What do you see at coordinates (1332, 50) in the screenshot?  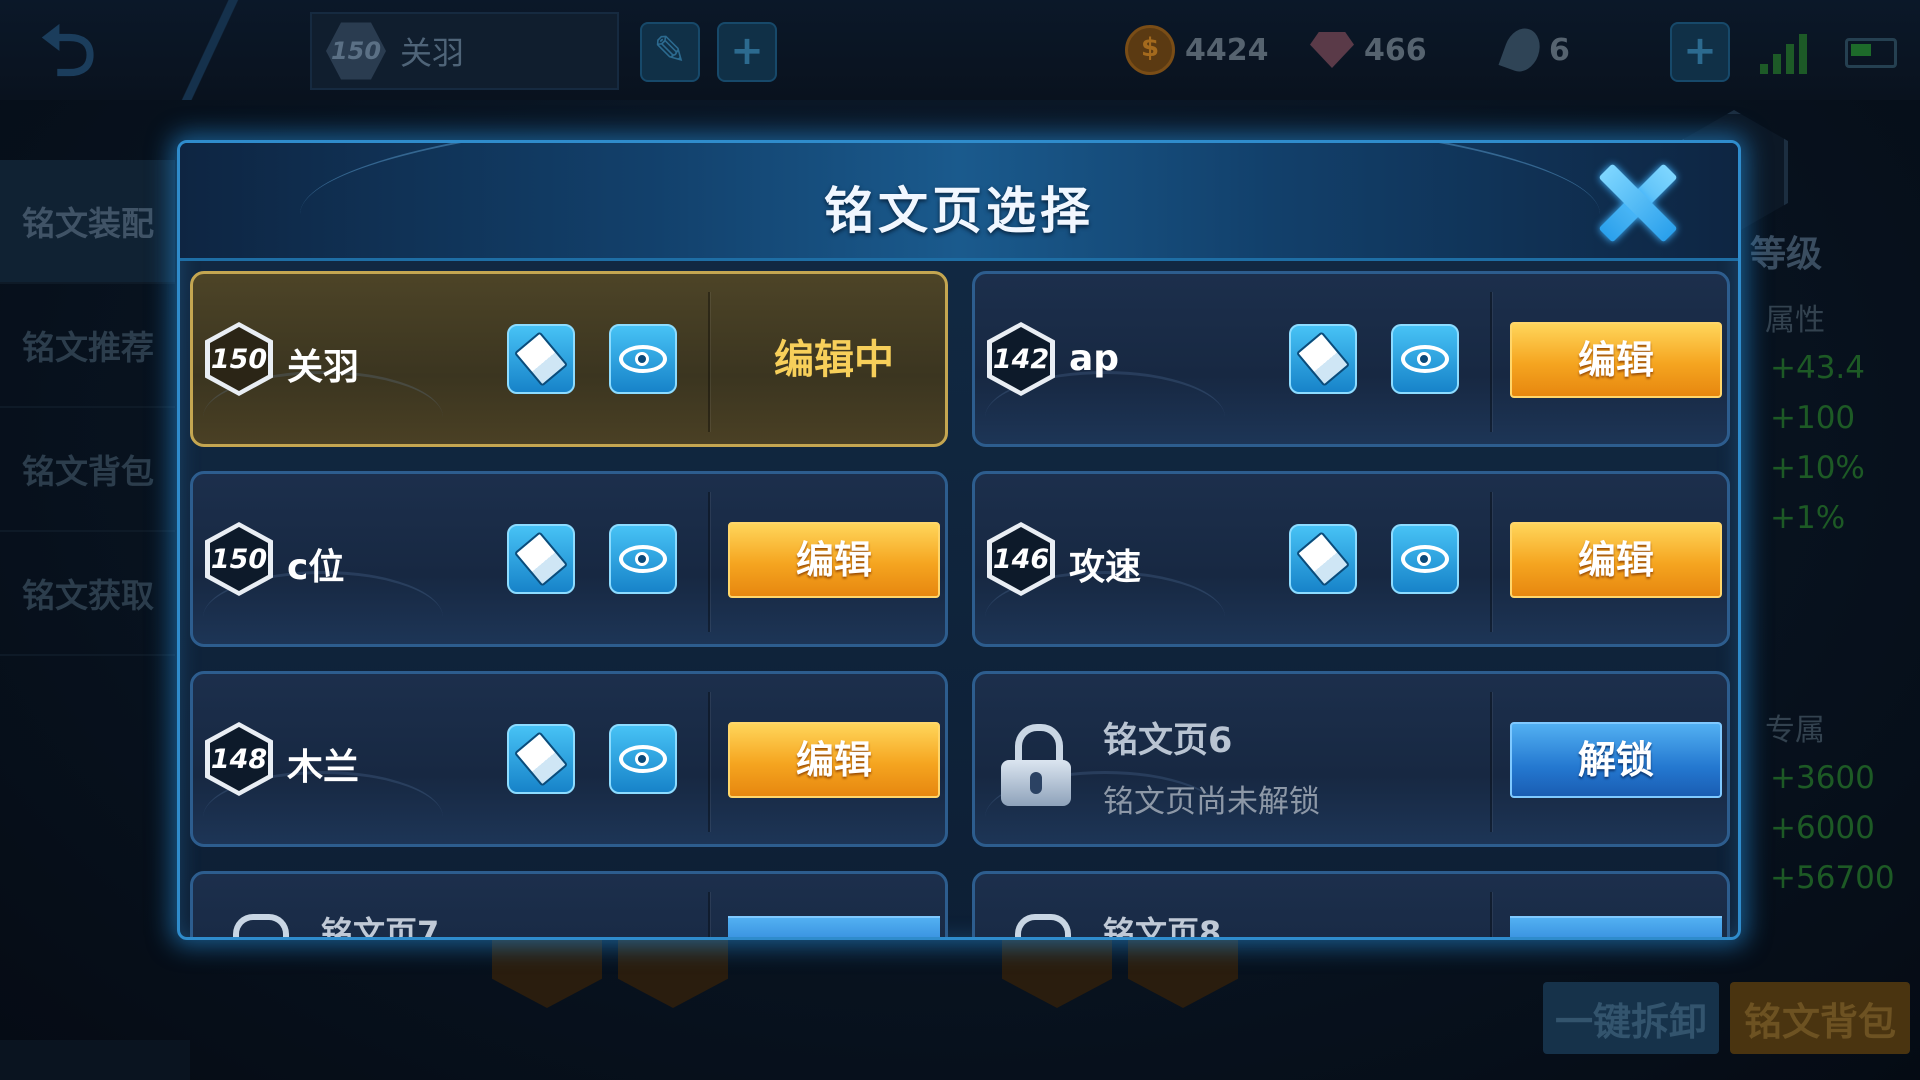 I see `diamond-icon` at bounding box center [1332, 50].